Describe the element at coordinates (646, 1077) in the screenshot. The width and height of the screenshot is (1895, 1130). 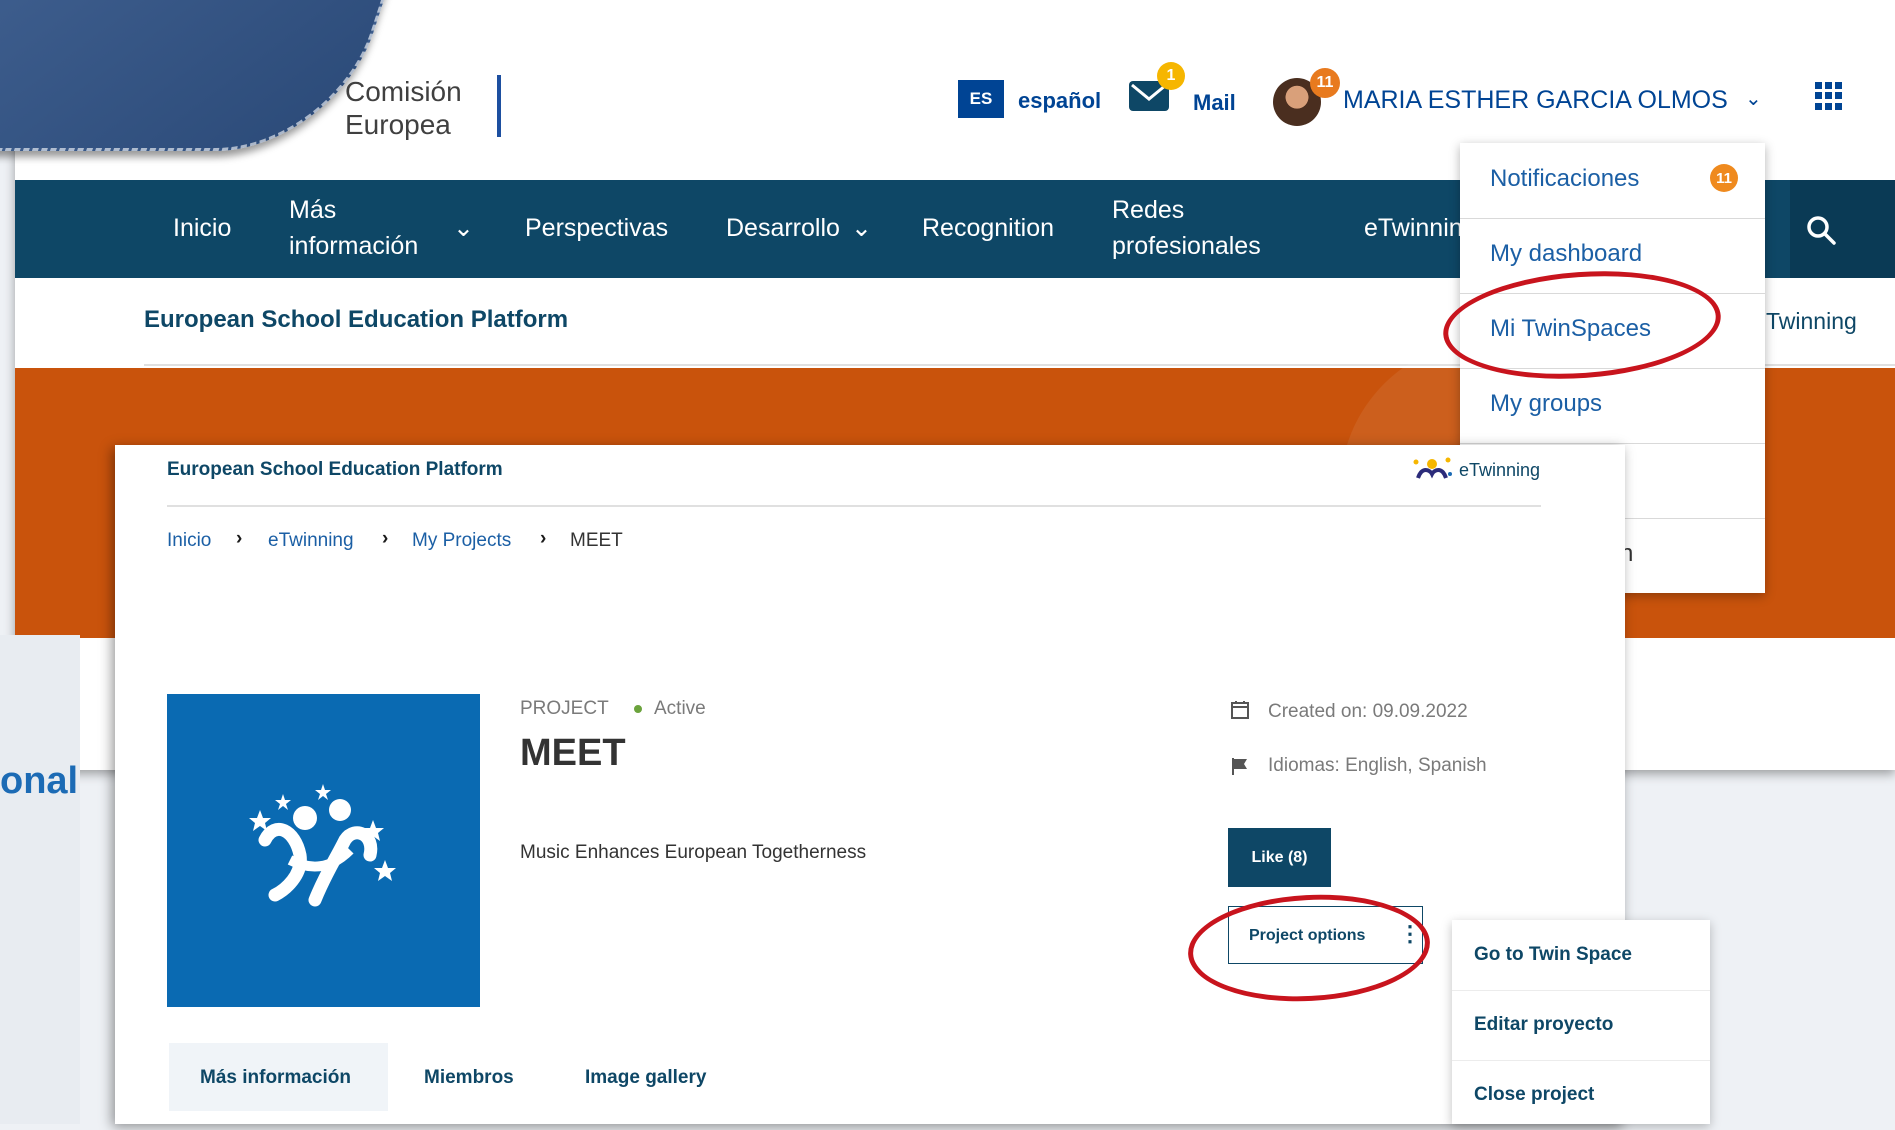
I see `tab-label: Image gallery` at that location.